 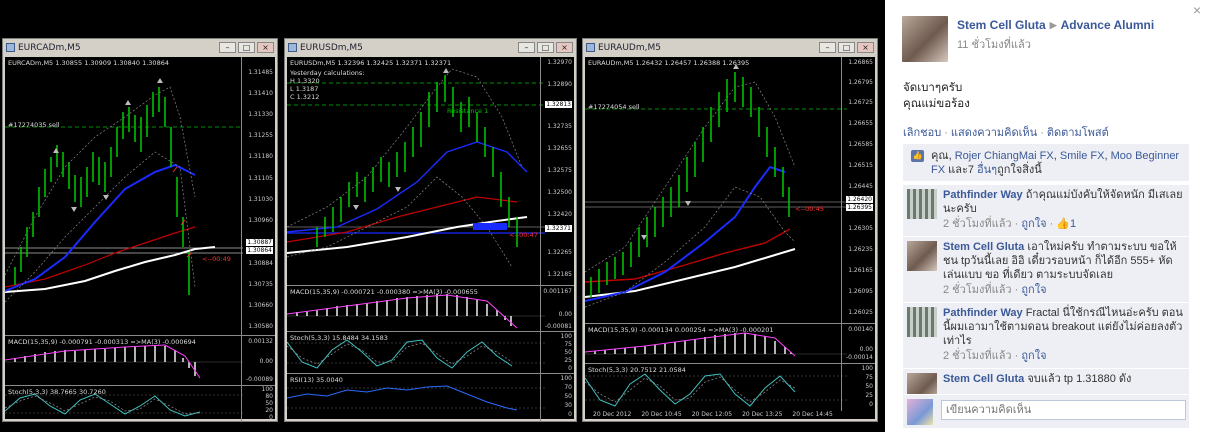 What do you see at coordinates (1082, 156) in the screenshot?
I see `liker-link: Smile FX` at bounding box center [1082, 156].